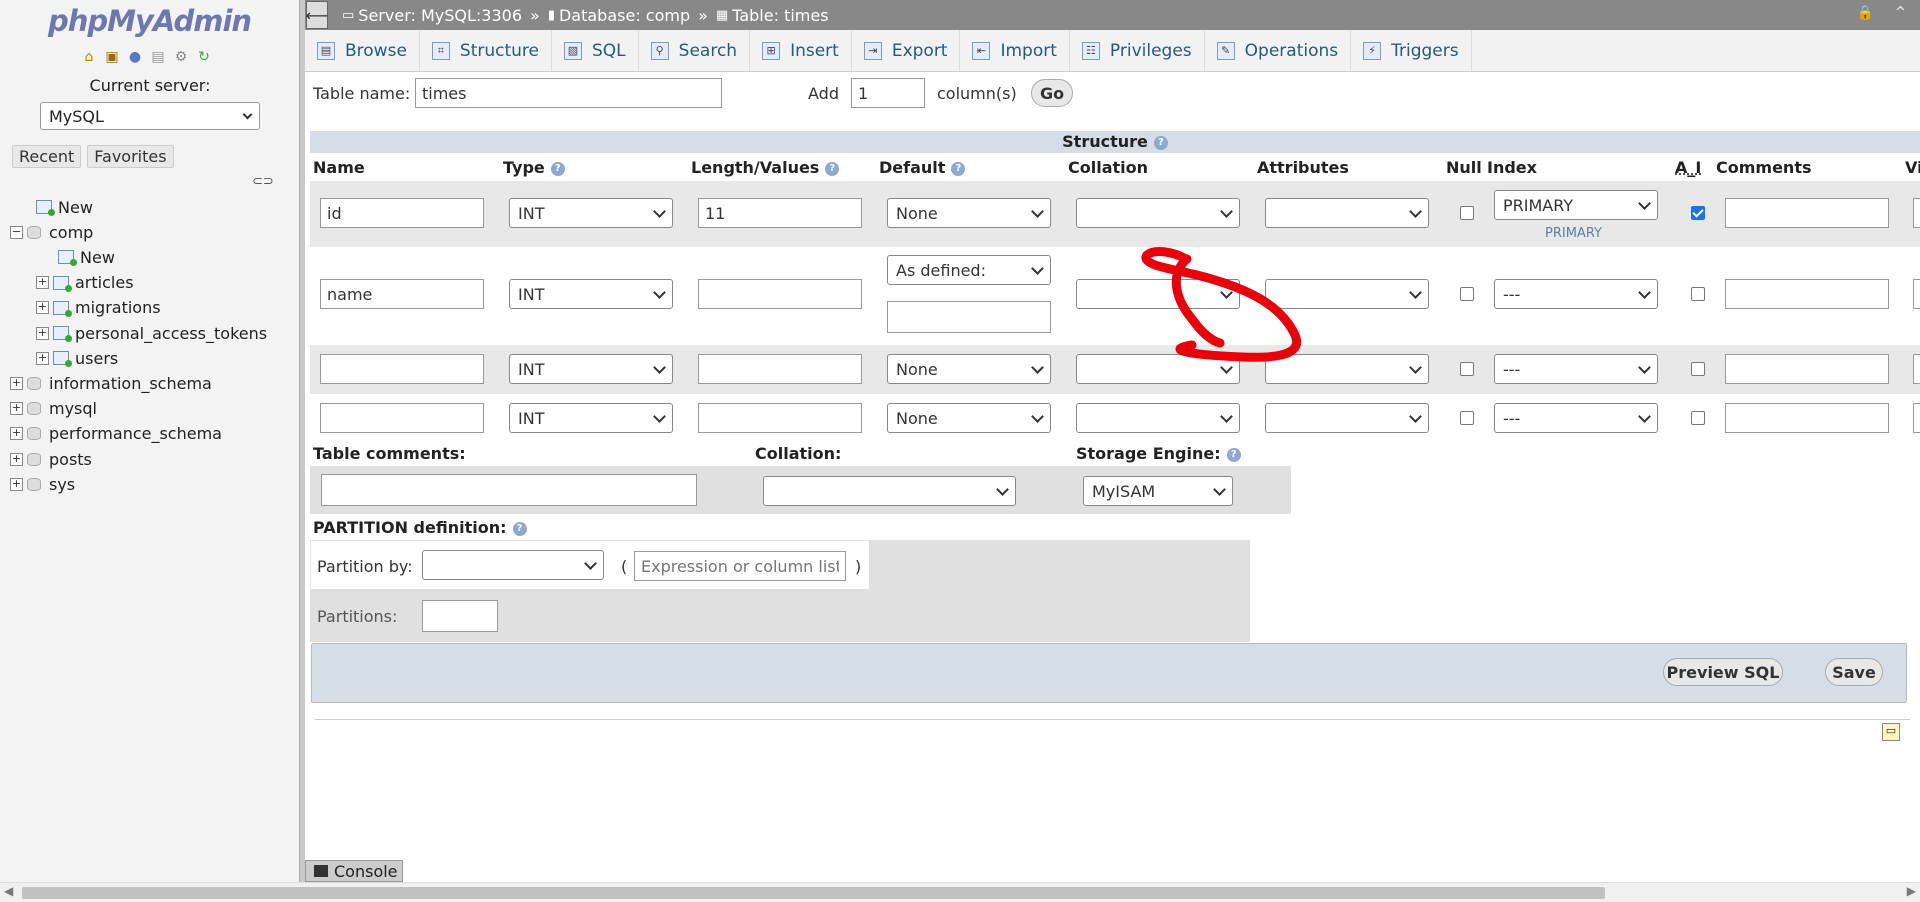  I want to click on collapse-icon: ⌃, so click(1900, 13).